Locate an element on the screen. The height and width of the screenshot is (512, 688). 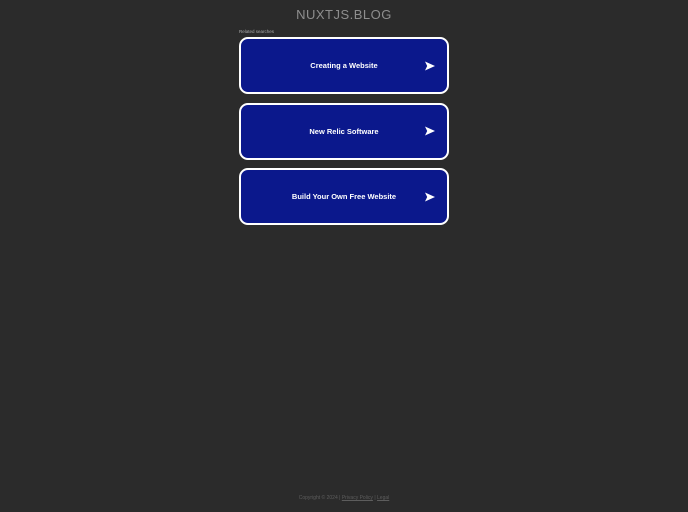
related-search-label: Creating a Website is located at coordinates (344, 65).